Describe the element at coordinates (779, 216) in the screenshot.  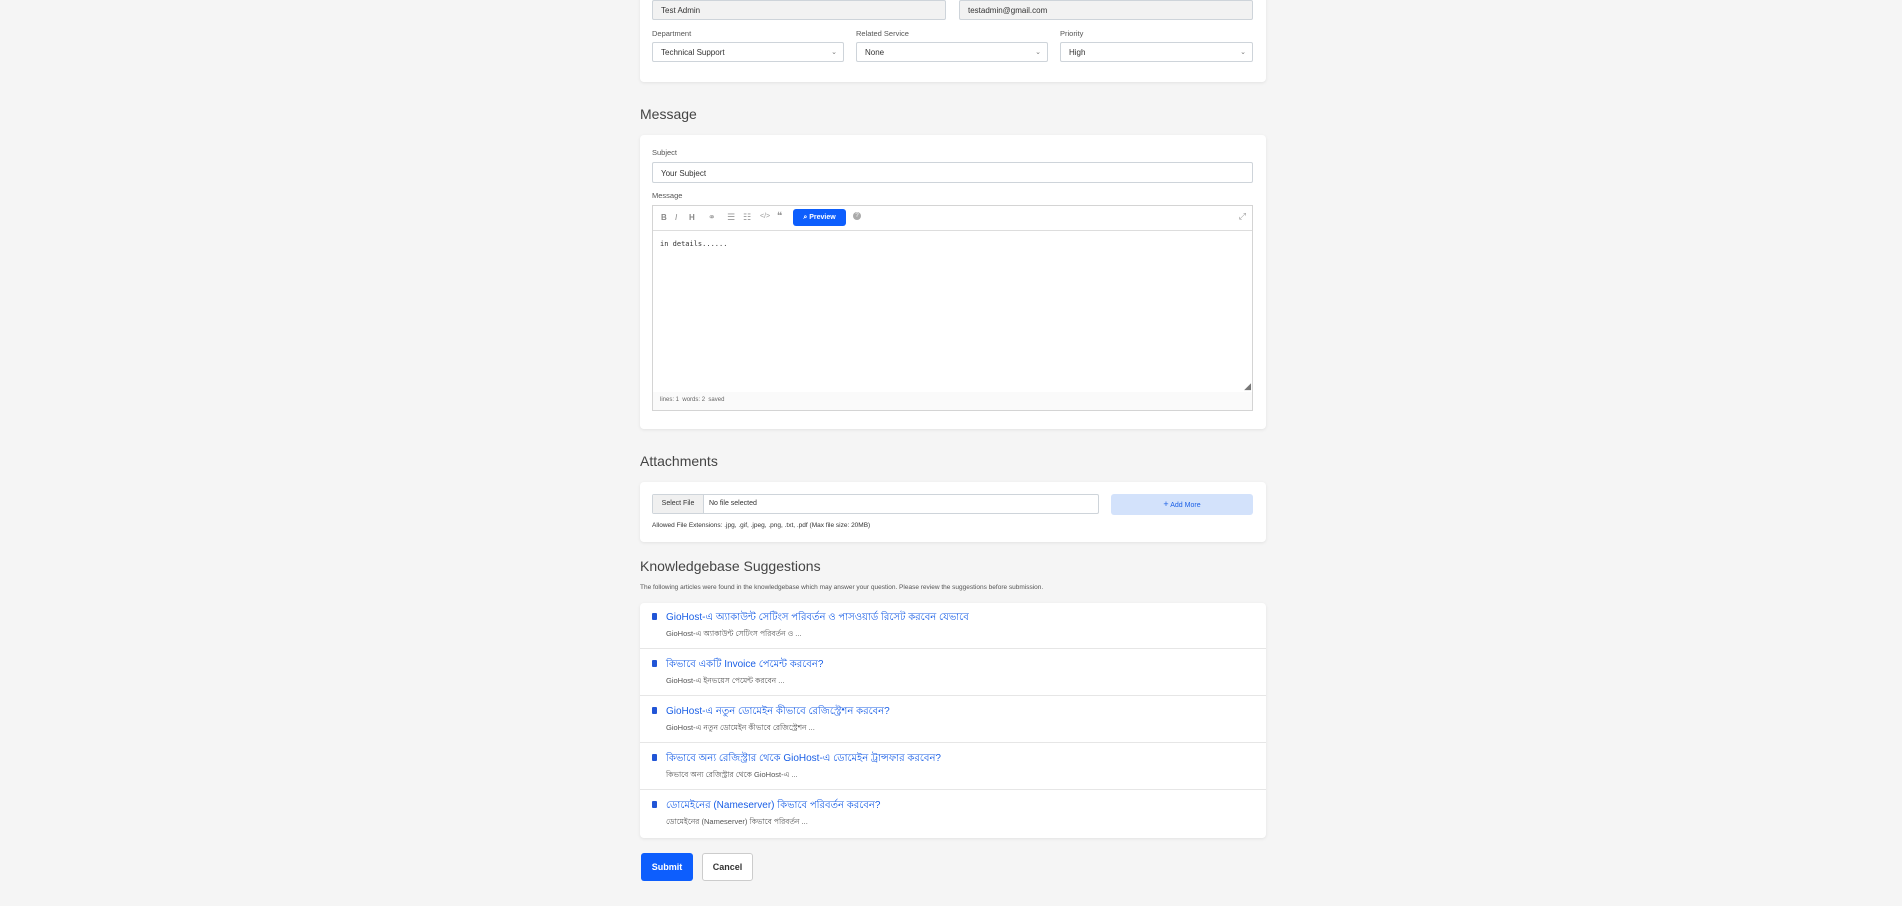
I see `quote-icon: ❝` at that location.